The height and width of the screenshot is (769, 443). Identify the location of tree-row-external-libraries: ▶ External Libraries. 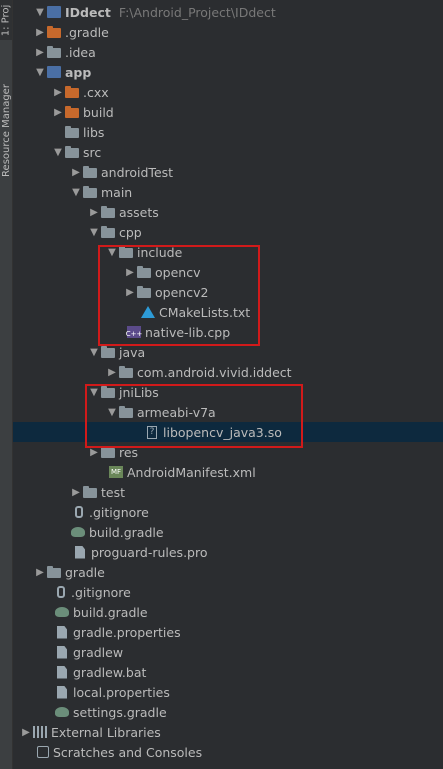
(228, 732).